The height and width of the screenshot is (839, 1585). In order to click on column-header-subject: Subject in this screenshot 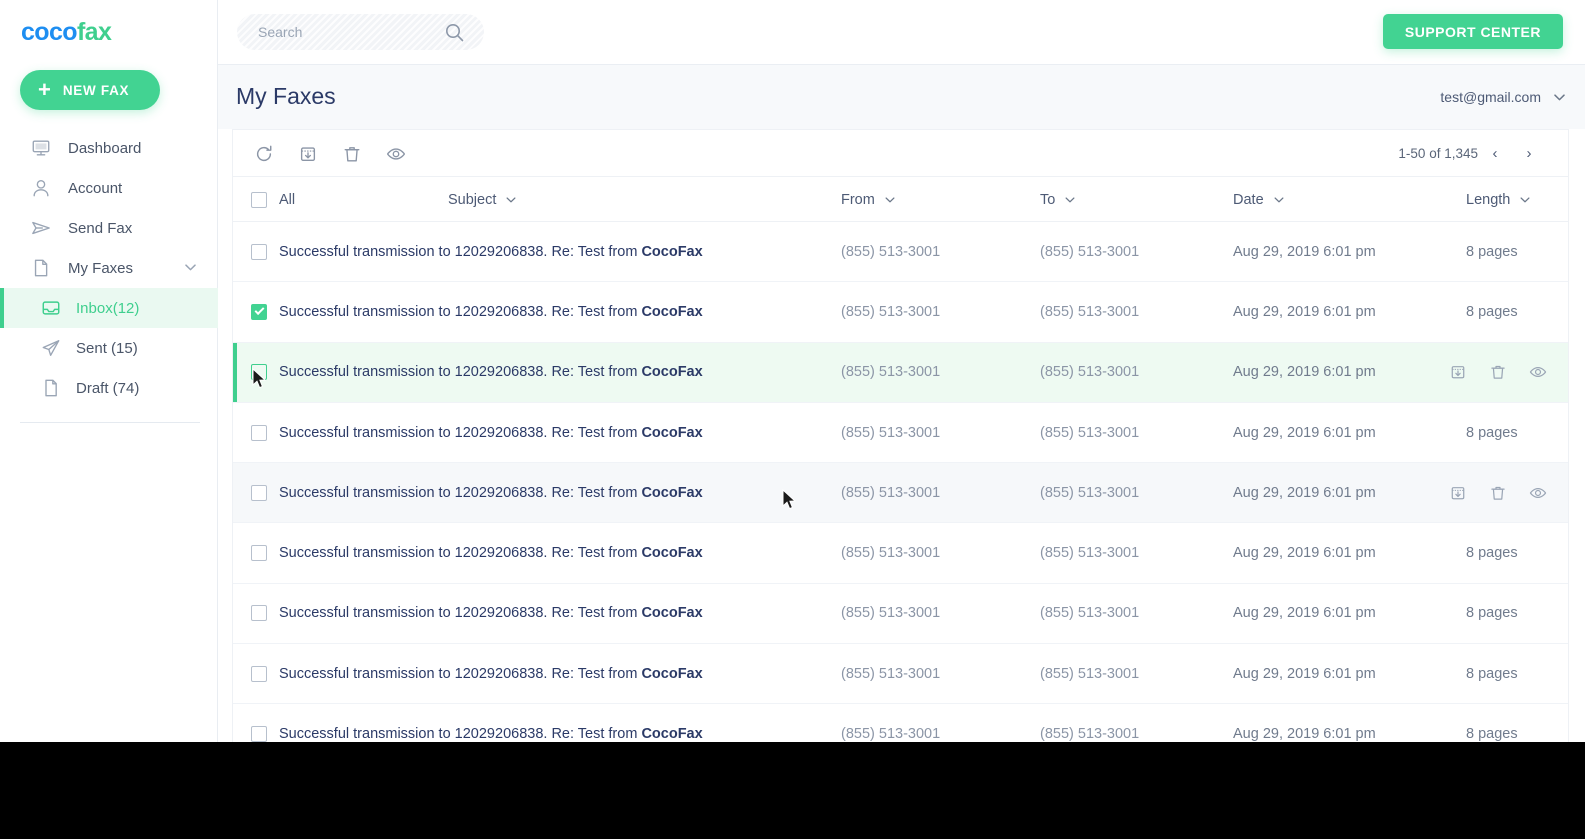, I will do `click(482, 199)`.